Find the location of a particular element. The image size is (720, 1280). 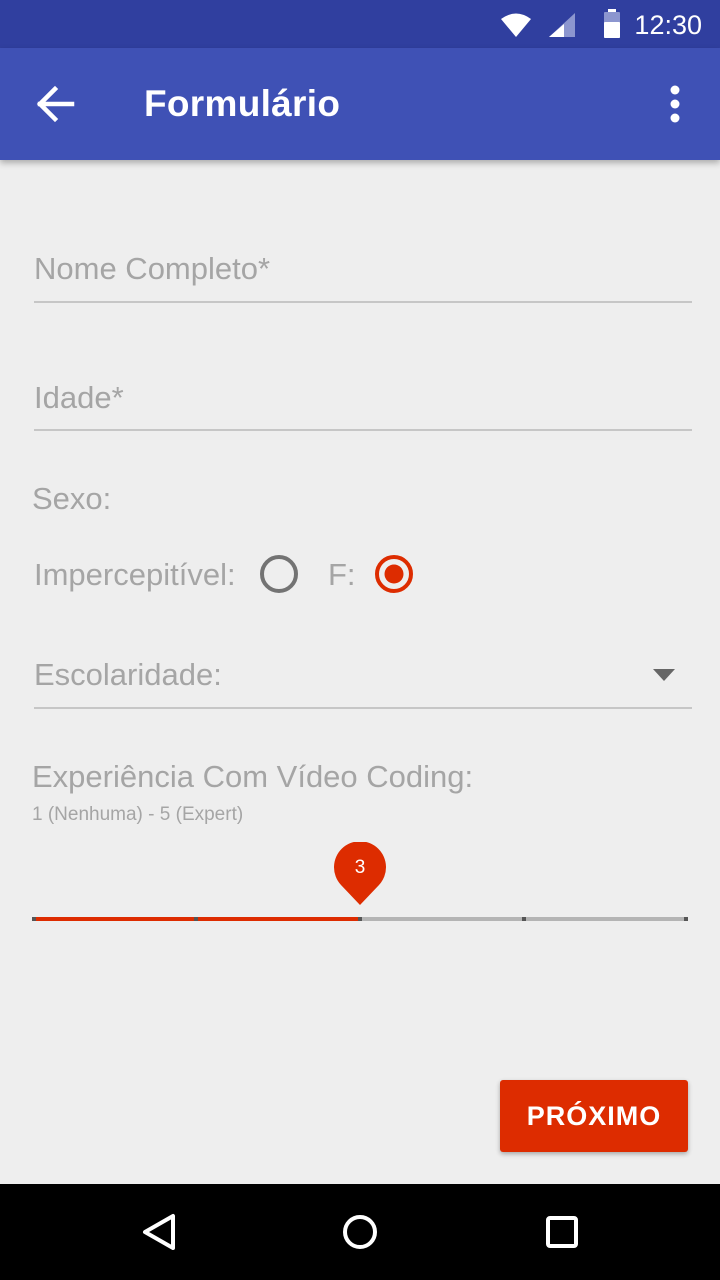

age-field-placeholder: Idade* is located at coordinates (79, 397).